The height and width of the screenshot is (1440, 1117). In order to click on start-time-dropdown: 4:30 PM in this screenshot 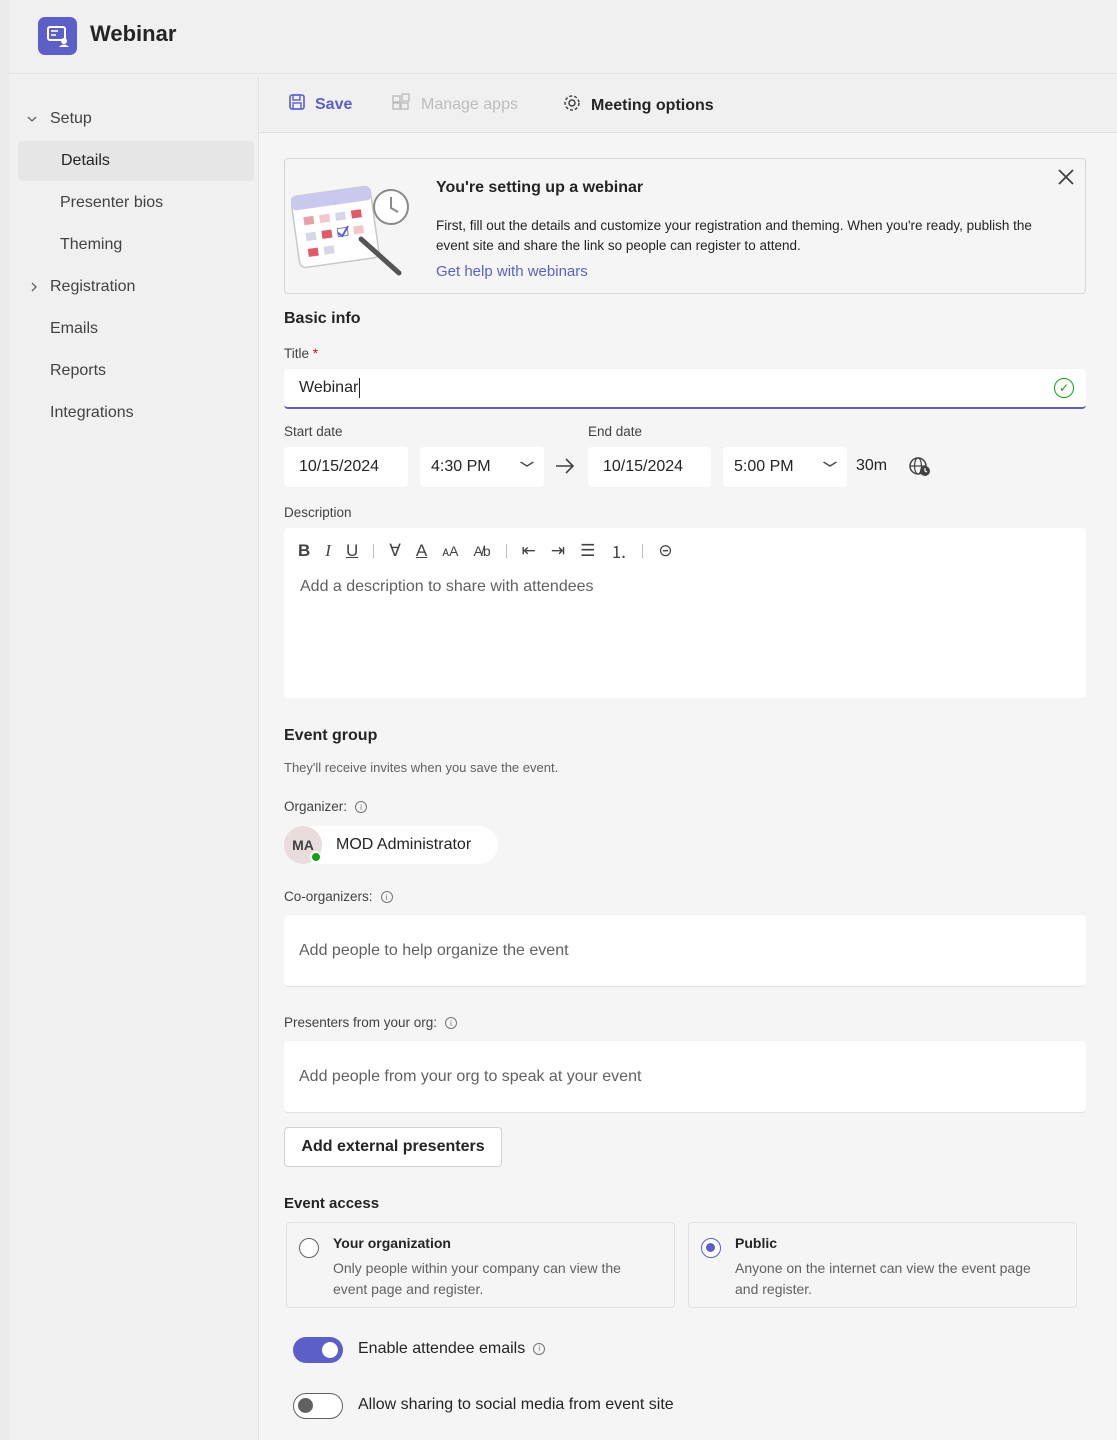, I will do `click(482, 467)`.